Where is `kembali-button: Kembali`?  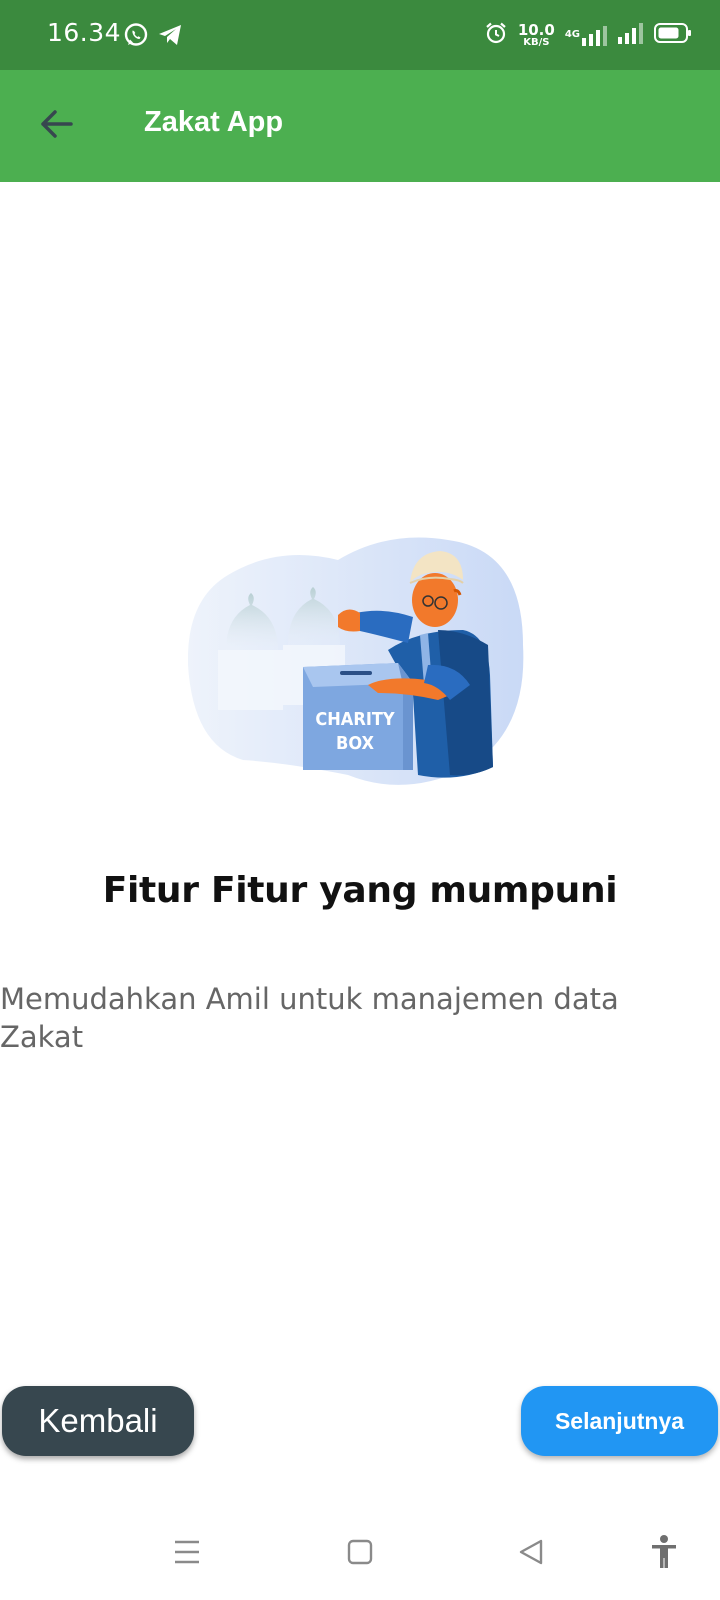
kembali-button: Kembali is located at coordinates (98, 1421).